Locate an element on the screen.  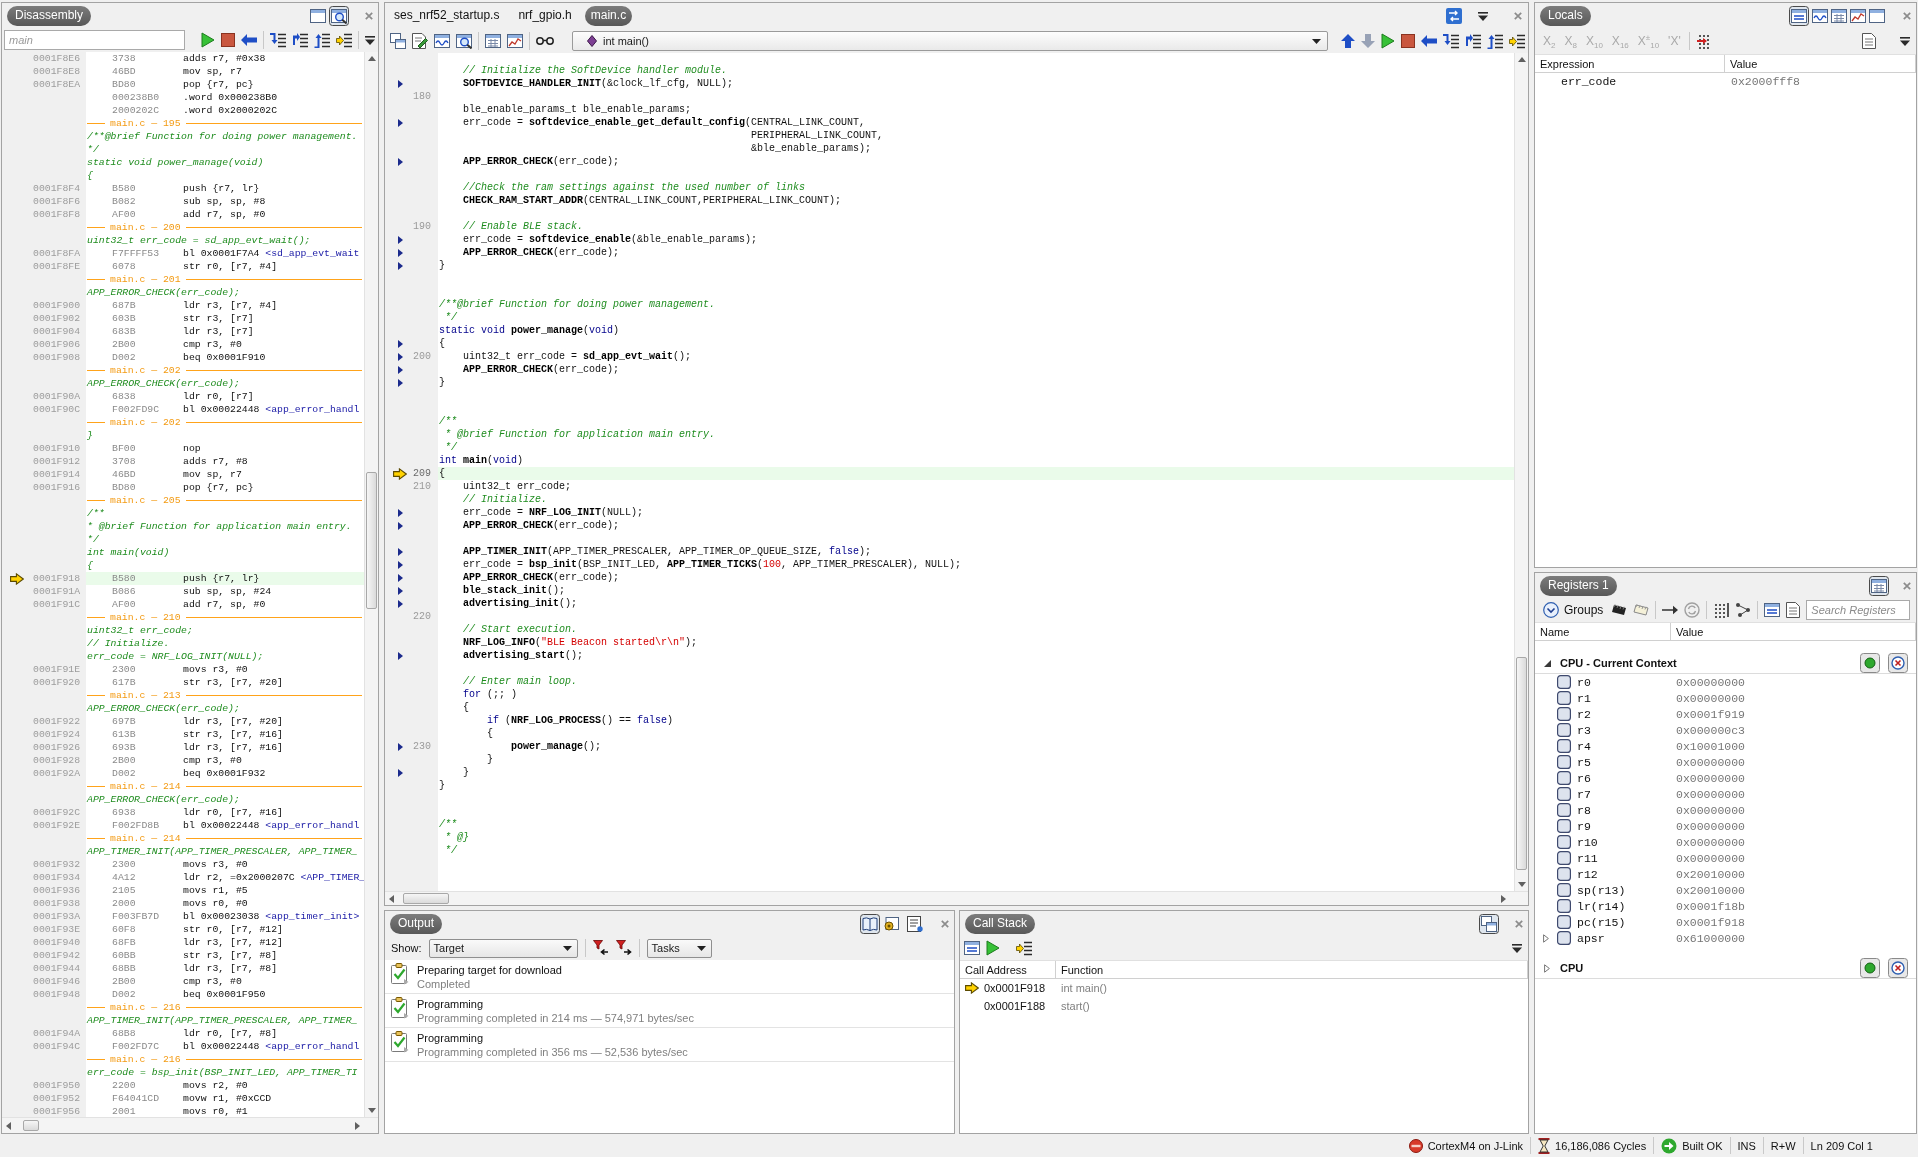
glasses-icon is located at coordinates (545, 41).